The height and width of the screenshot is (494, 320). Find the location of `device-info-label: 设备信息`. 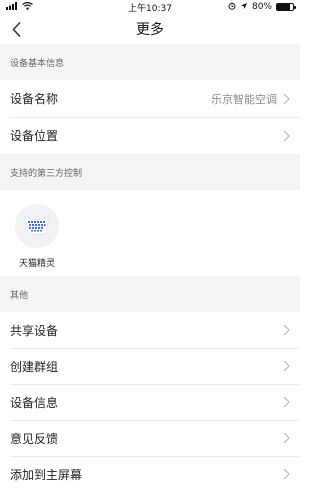

device-info-label: 设备信息 is located at coordinates (34, 402).